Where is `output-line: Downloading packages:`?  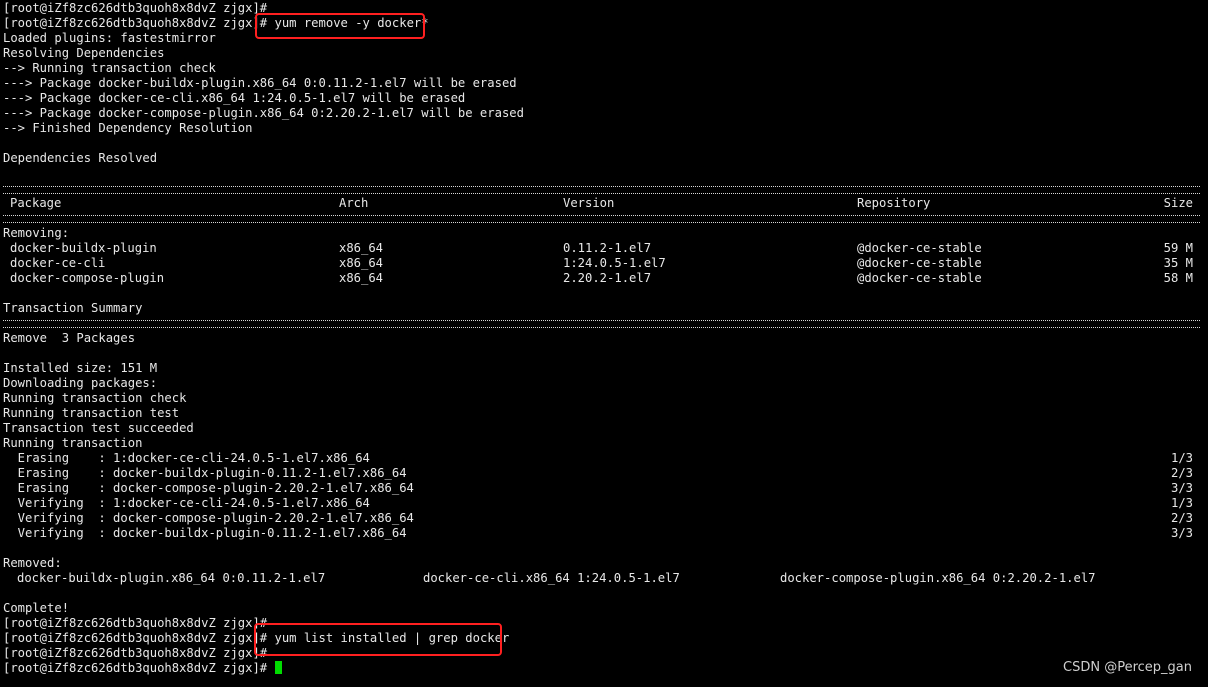 output-line: Downloading packages: is located at coordinates (80, 383).